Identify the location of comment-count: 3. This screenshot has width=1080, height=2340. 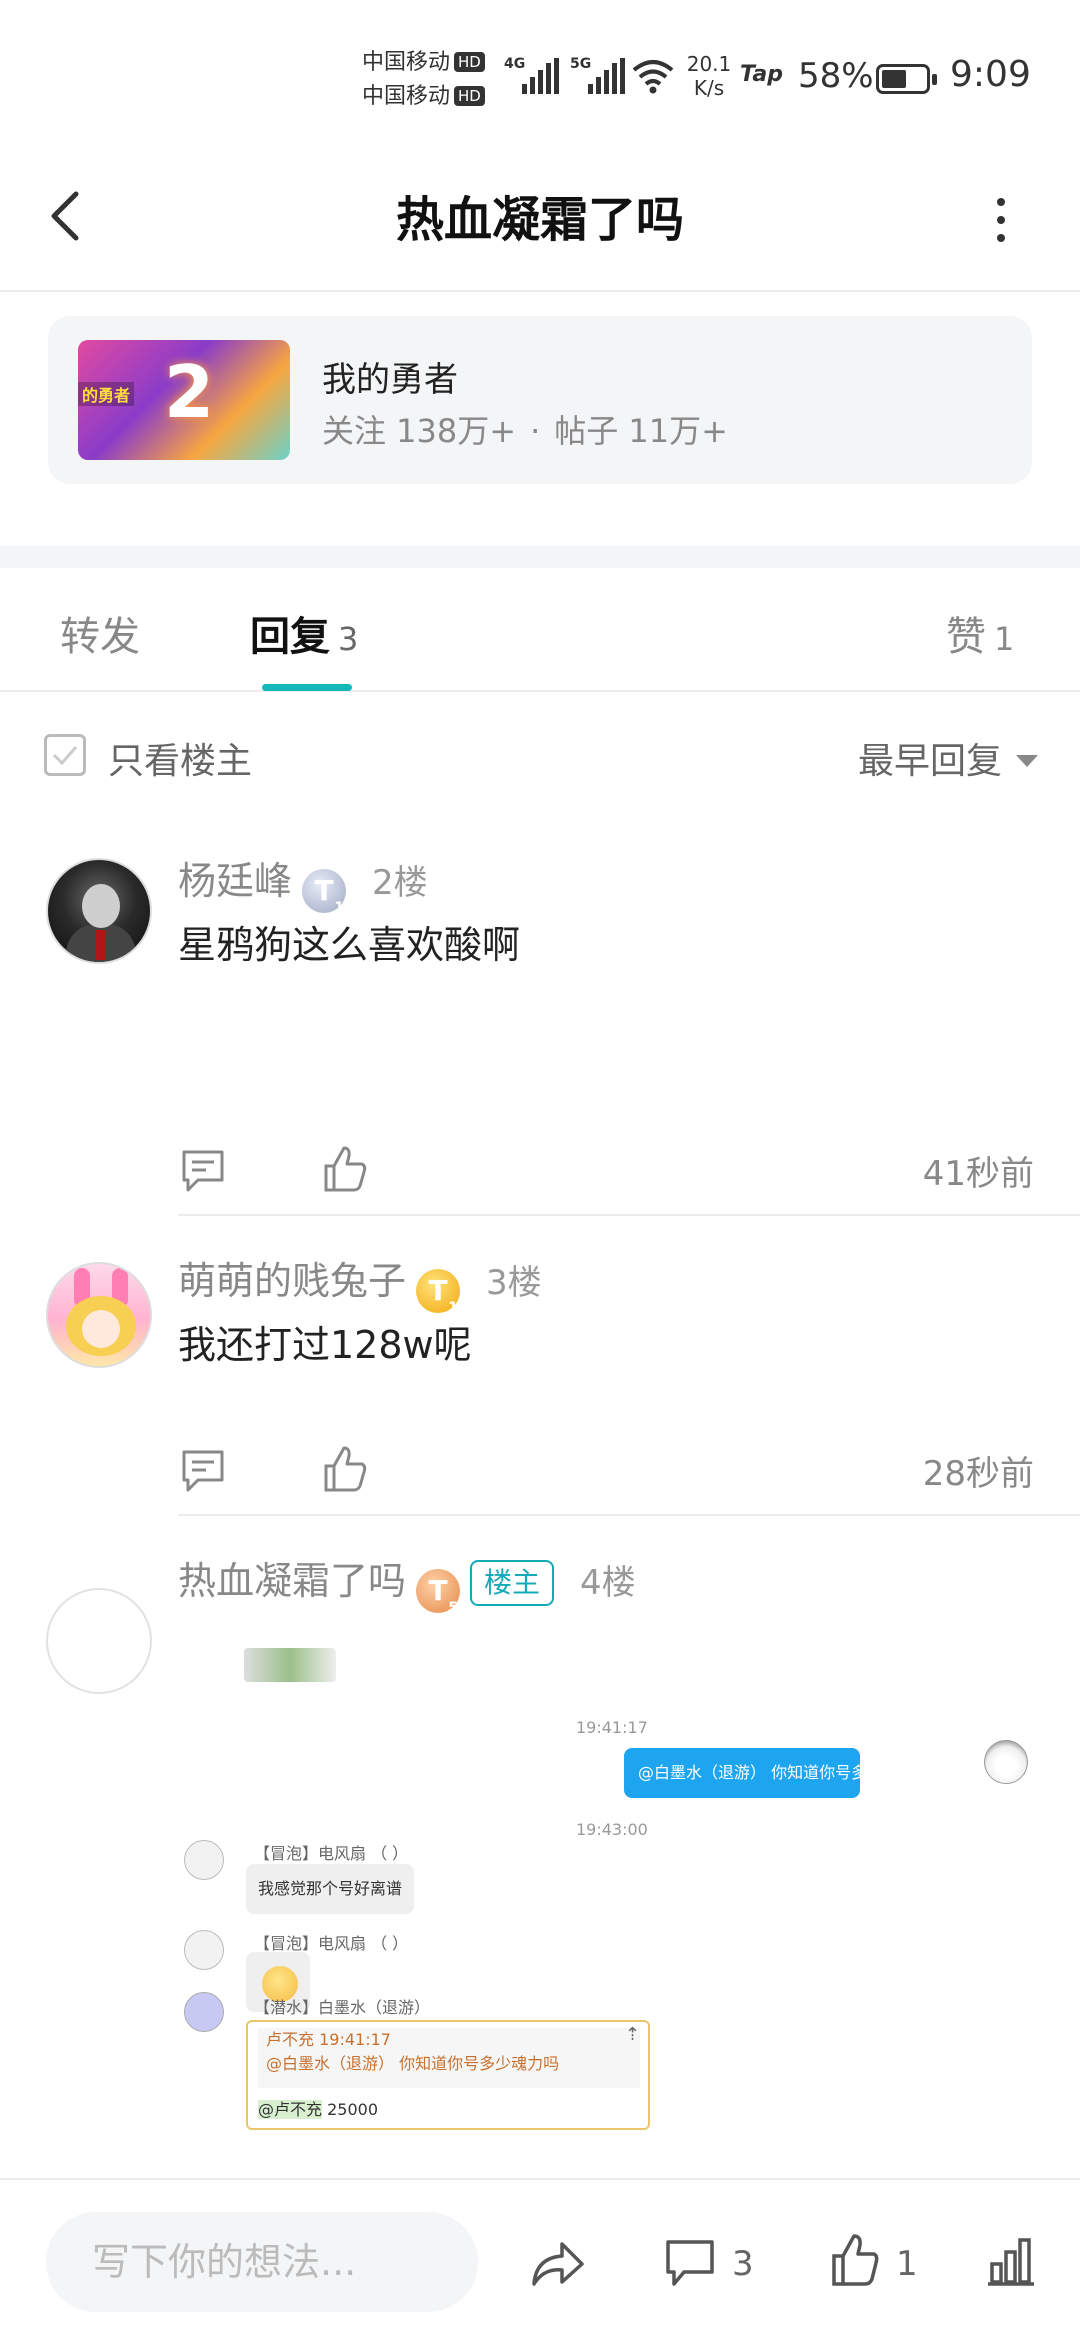
(743, 2264).